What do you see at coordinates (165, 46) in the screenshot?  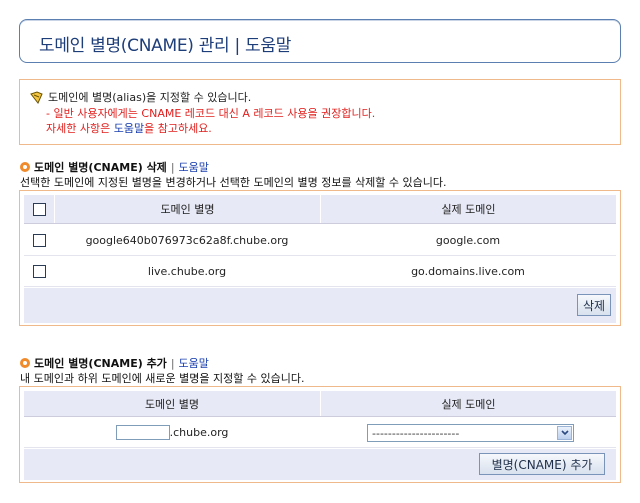 I see `page-title: 도메인 별명(CNAME) 관리 | 도움말` at bounding box center [165, 46].